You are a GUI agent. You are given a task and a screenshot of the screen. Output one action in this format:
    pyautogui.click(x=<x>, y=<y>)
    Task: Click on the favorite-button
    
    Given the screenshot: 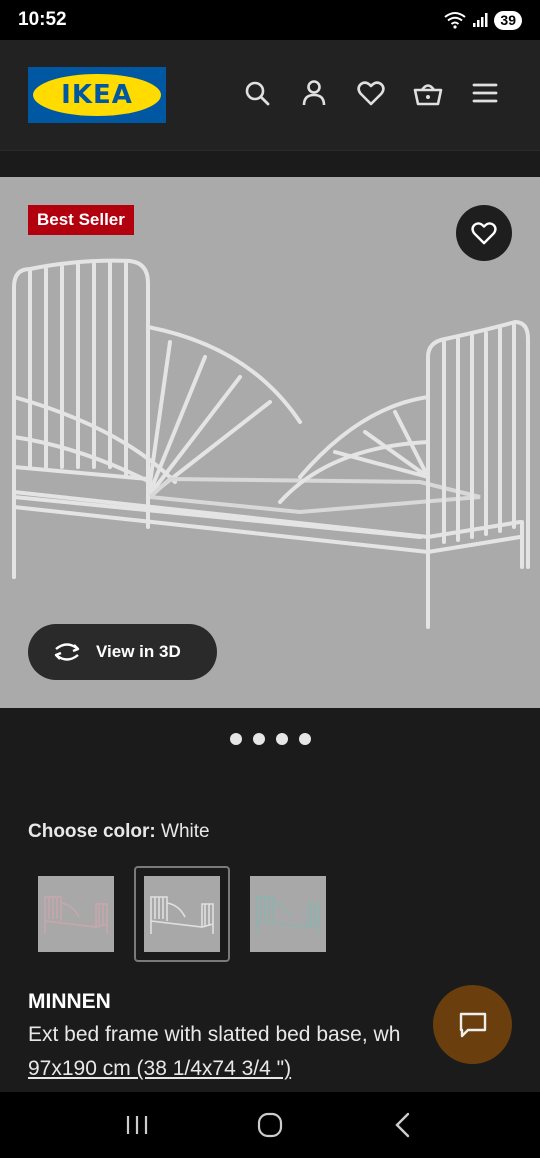 What is the action you would take?
    pyautogui.click(x=484, y=233)
    